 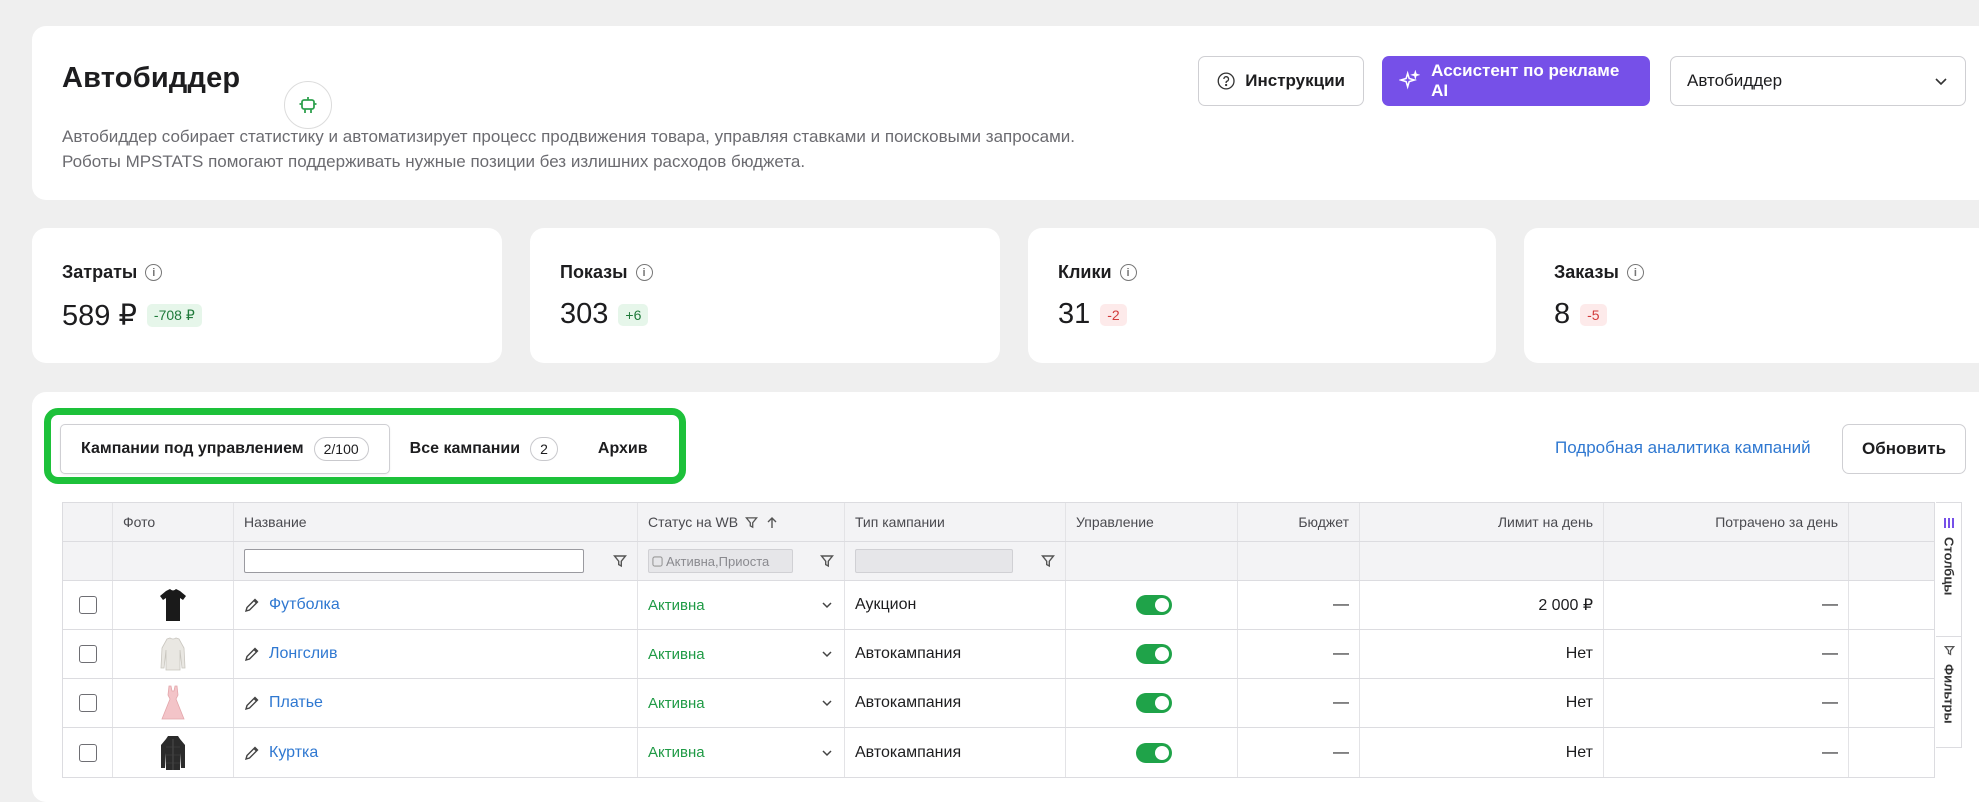 I want to click on analytics-link: Подробная аналитика кампаний, so click(x=1683, y=448).